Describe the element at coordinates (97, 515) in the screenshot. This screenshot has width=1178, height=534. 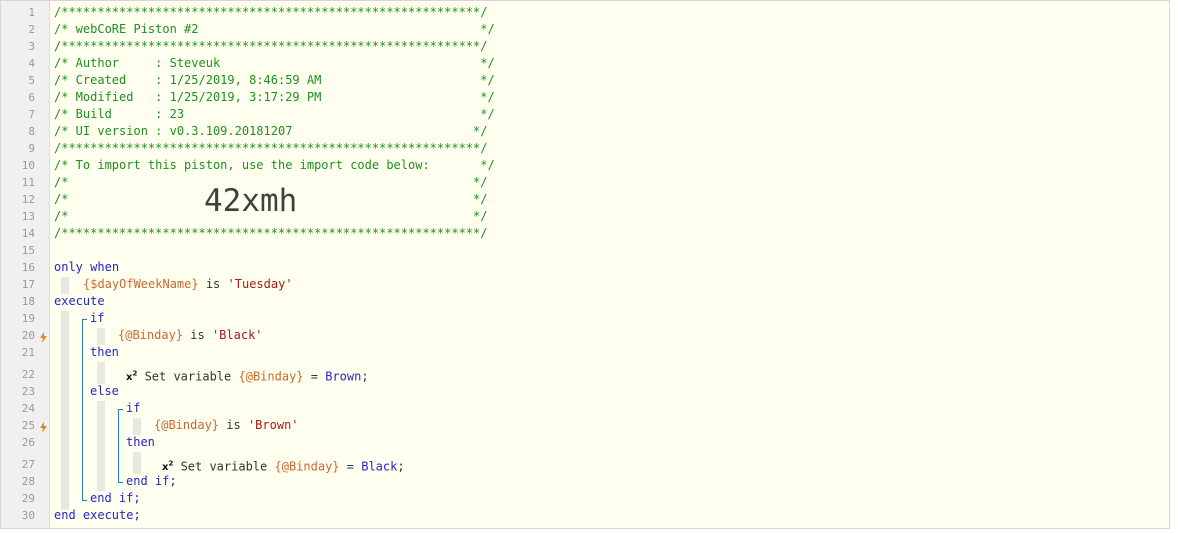
I see `keyword-end-execute: end execute;` at that location.